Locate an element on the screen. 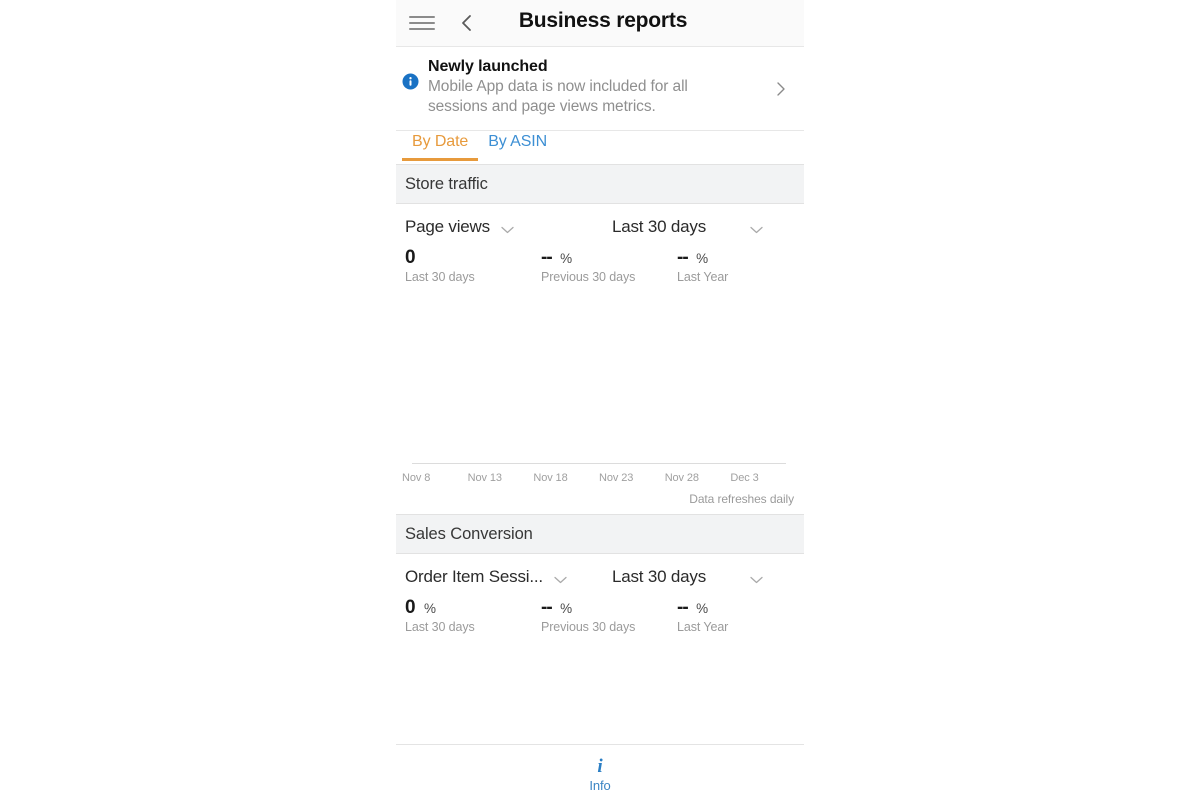 The width and height of the screenshot is (1200, 800). store-traffic-selectors: Page views Last 30 days is located at coordinates (600, 225).